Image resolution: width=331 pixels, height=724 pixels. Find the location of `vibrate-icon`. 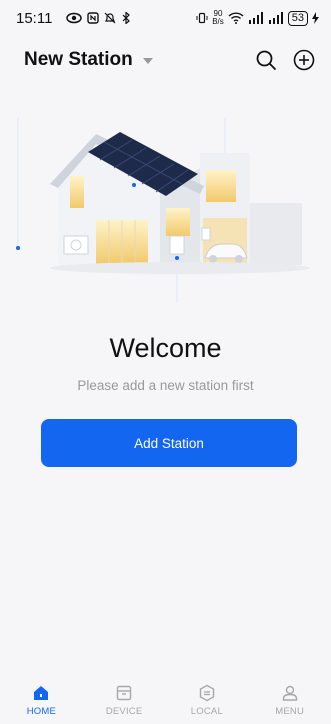

vibrate-icon is located at coordinates (202, 18).